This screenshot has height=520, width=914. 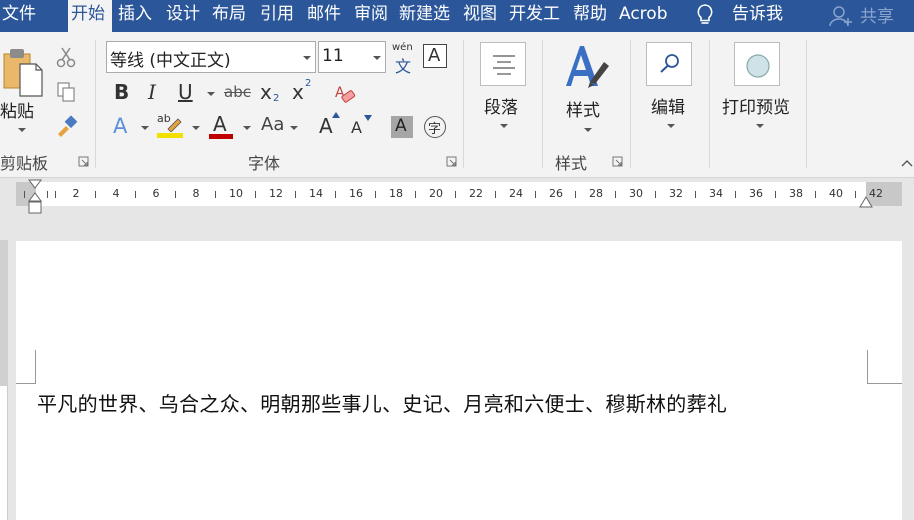 What do you see at coordinates (277, 16) in the screenshot?
I see `tab-references: 引用` at bounding box center [277, 16].